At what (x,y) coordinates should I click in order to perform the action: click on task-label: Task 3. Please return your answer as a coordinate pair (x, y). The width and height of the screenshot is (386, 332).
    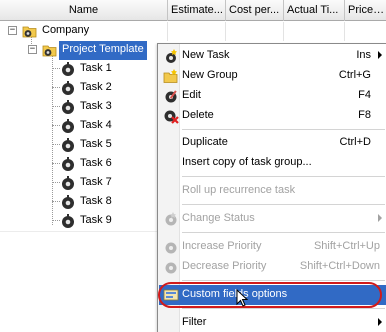
    Looking at the image, I should click on (96, 106).